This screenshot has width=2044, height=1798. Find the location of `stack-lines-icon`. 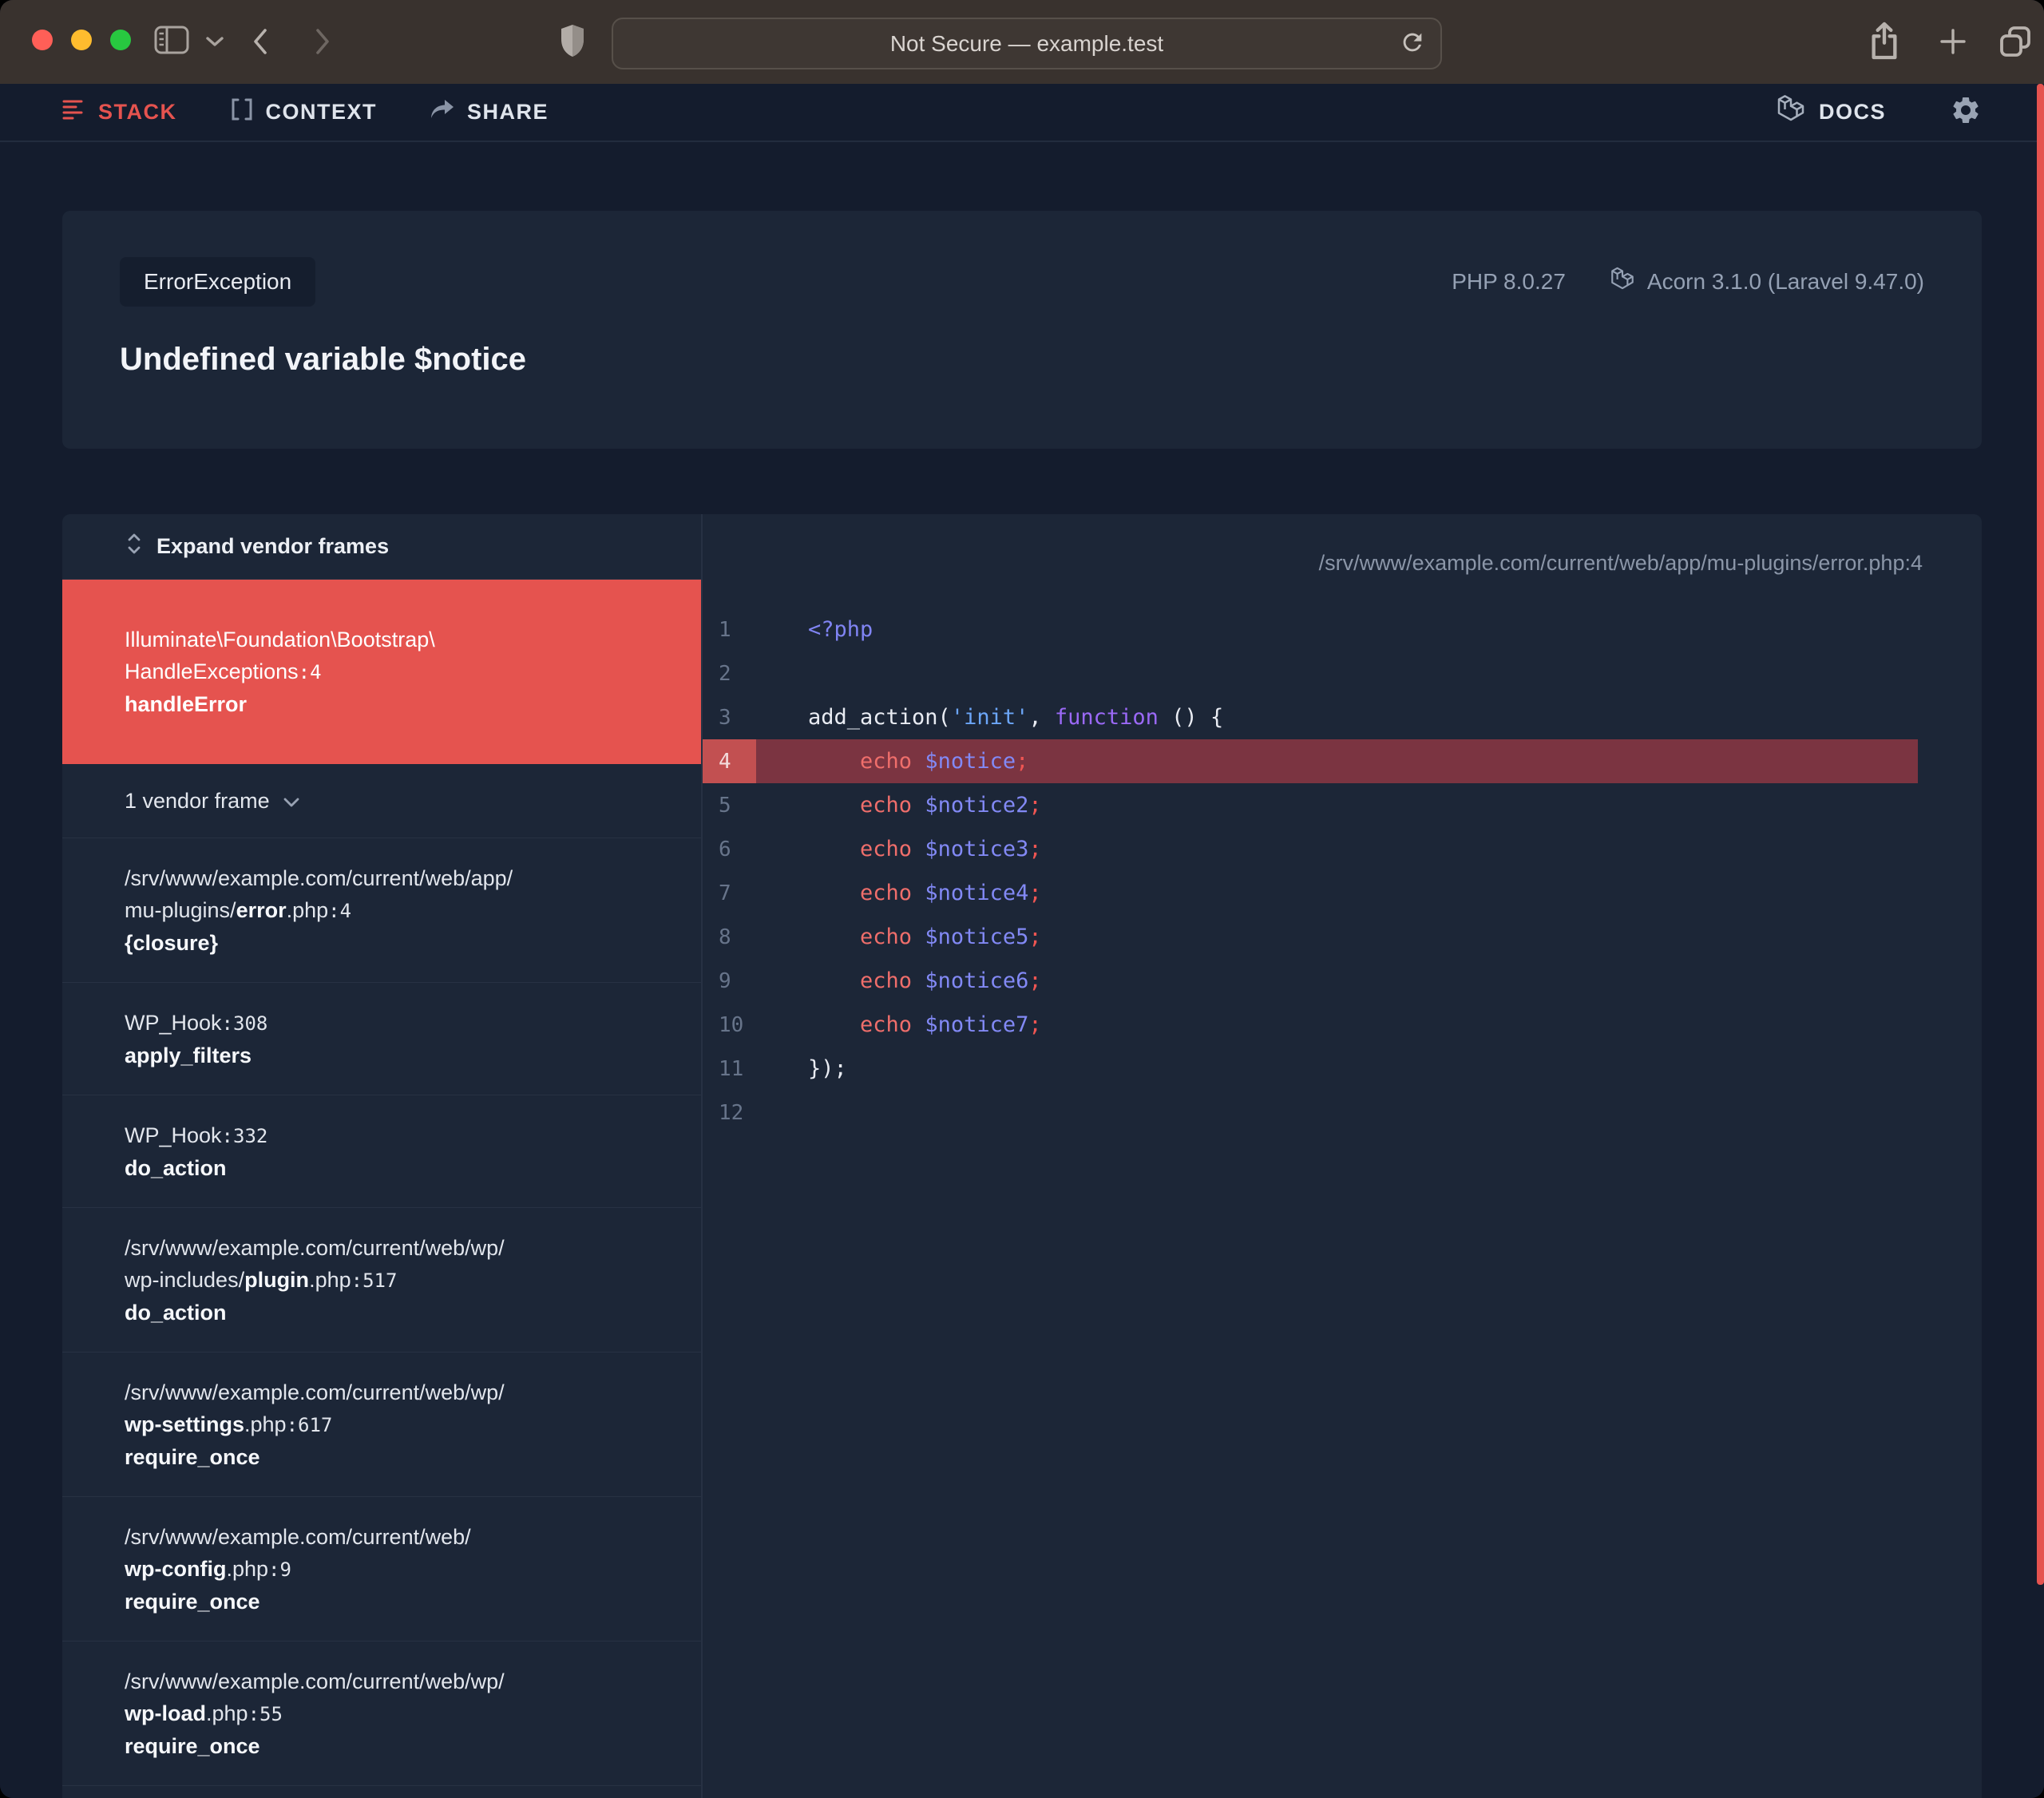

stack-lines-icon is located at coordinates (74, 112).